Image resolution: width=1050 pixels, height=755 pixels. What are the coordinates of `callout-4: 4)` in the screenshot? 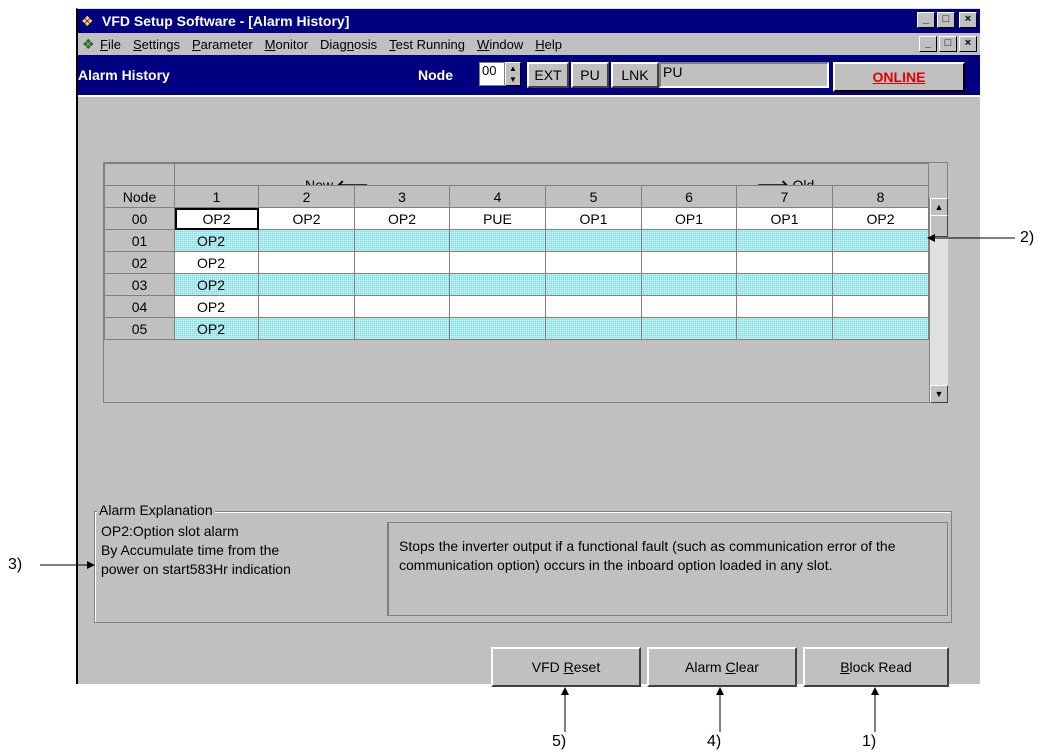 It's located at (714, 741).